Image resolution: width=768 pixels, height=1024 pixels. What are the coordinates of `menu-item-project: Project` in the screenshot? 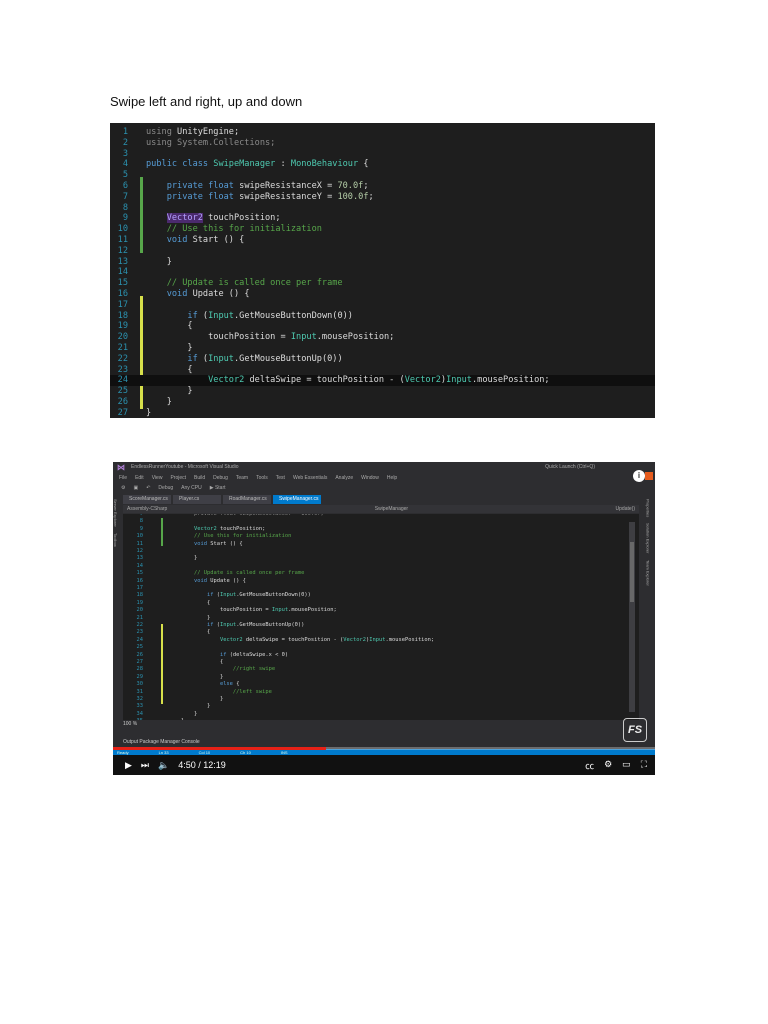 It's located at (178, 478).